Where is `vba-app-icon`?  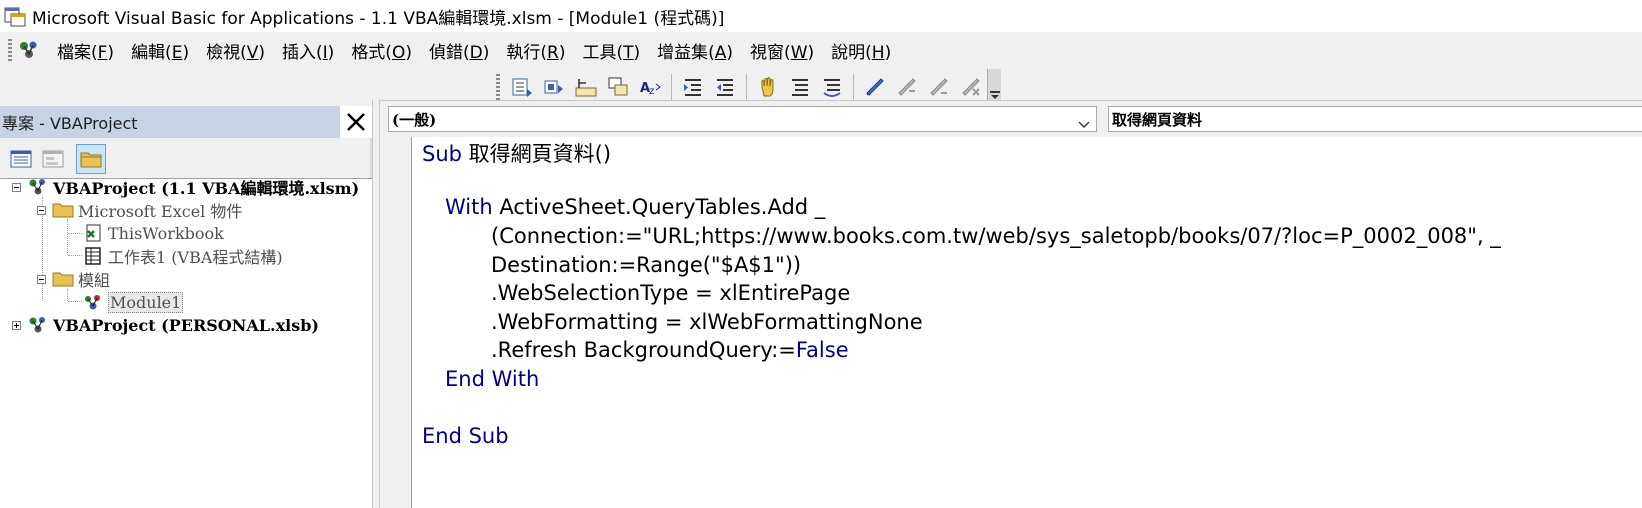
vba-app-icon is located at coordinates (15, 16).